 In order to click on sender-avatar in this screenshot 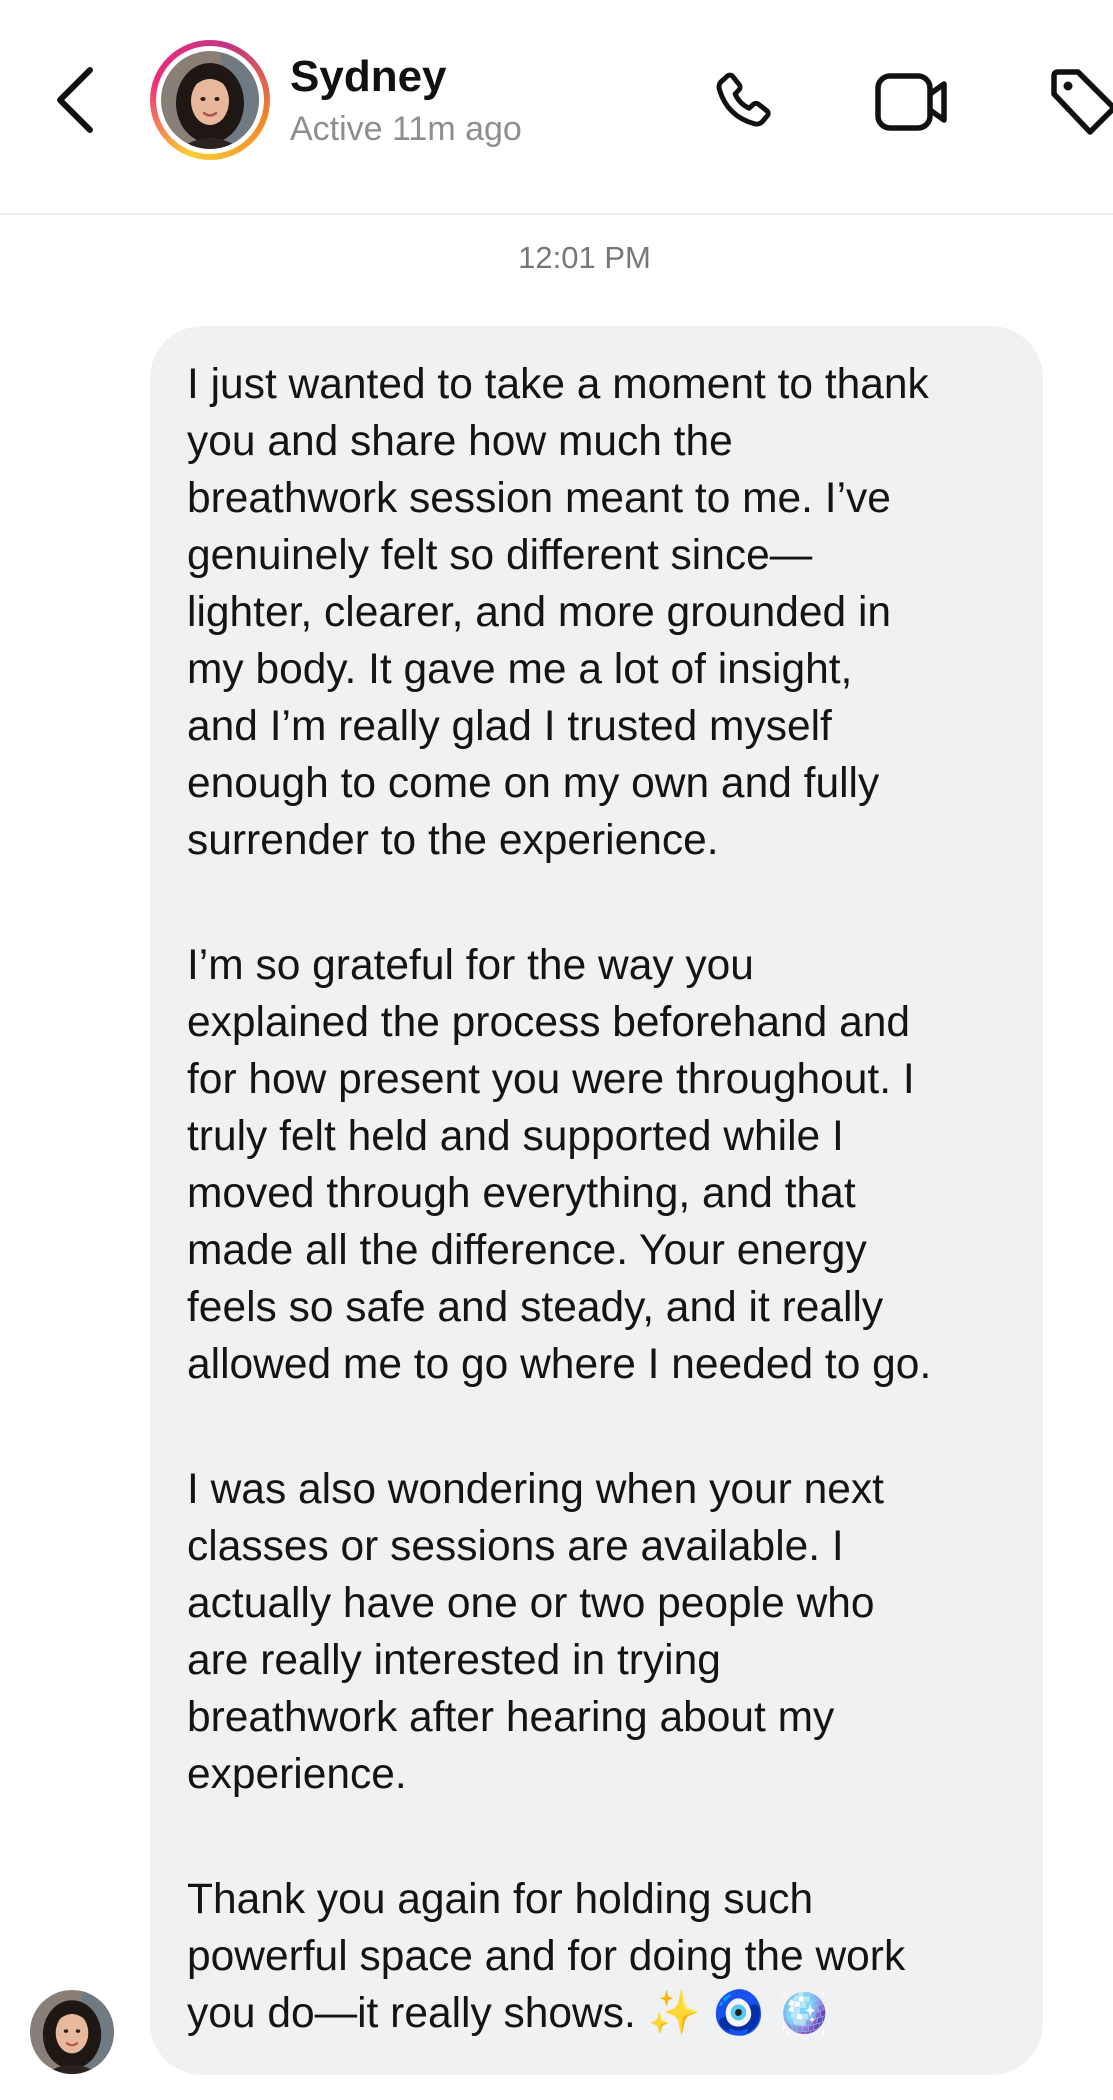, I will do `click(72, 2032)`.